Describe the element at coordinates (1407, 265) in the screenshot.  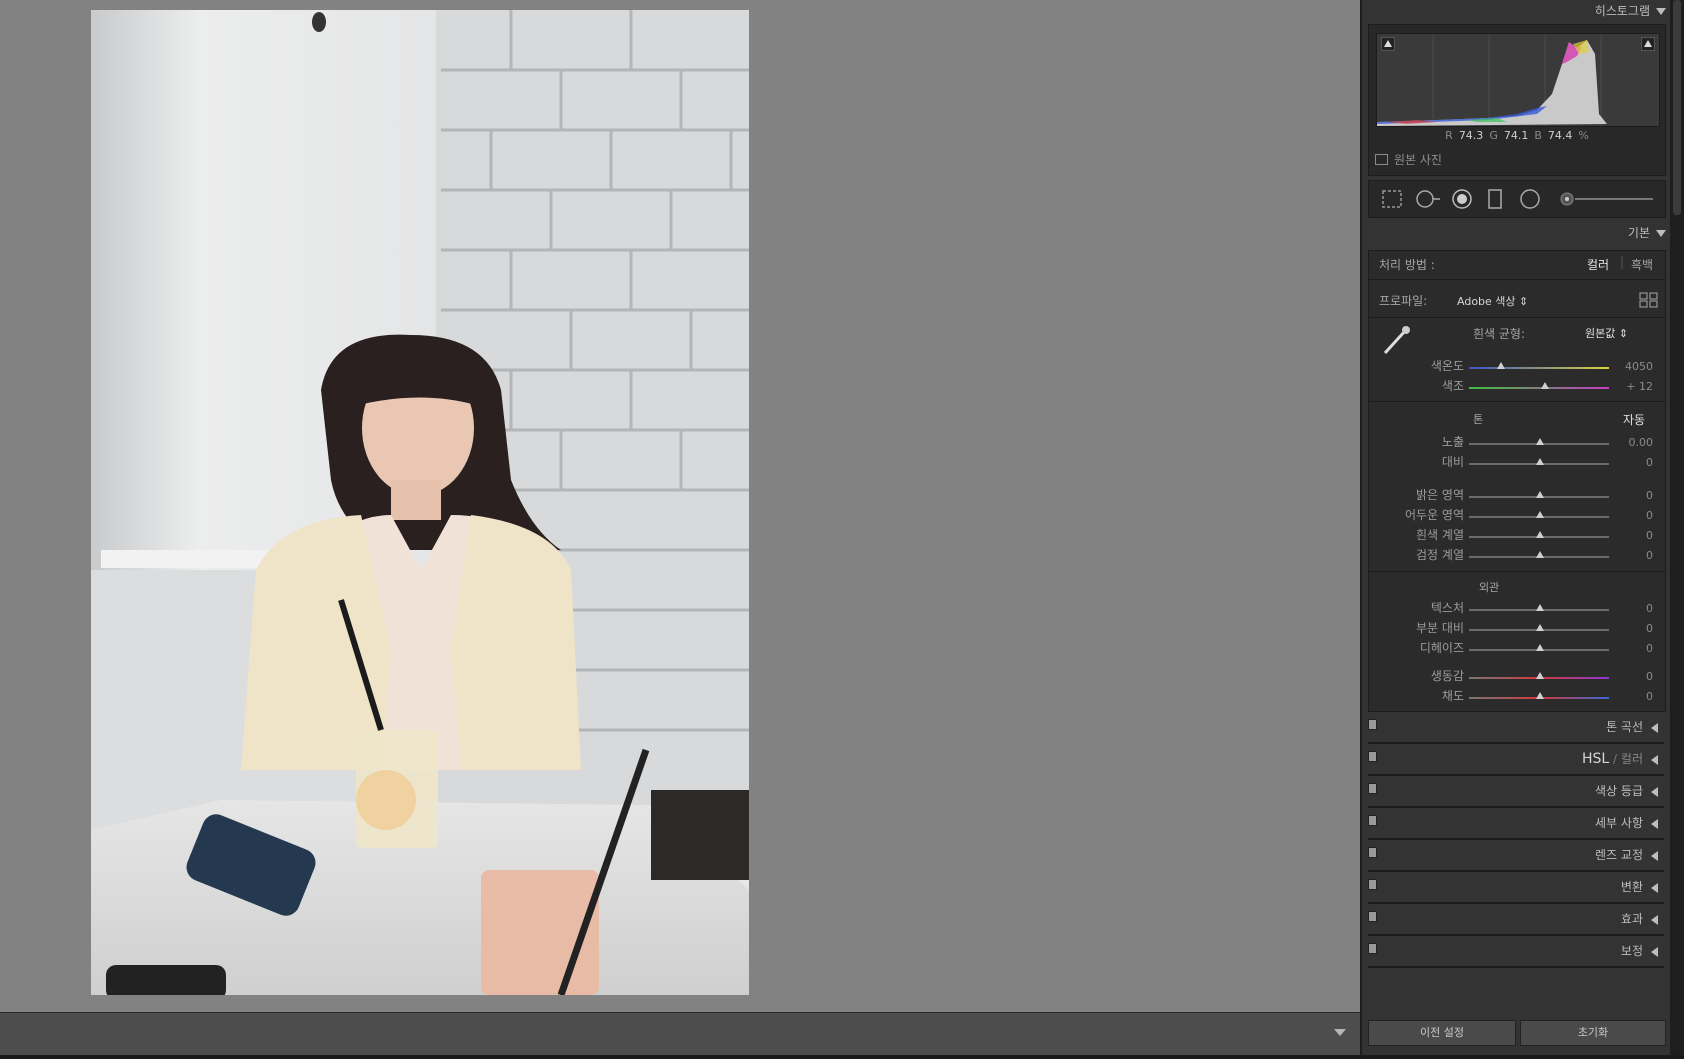
I see `treatment-label: 처리 방법 :` at that location.